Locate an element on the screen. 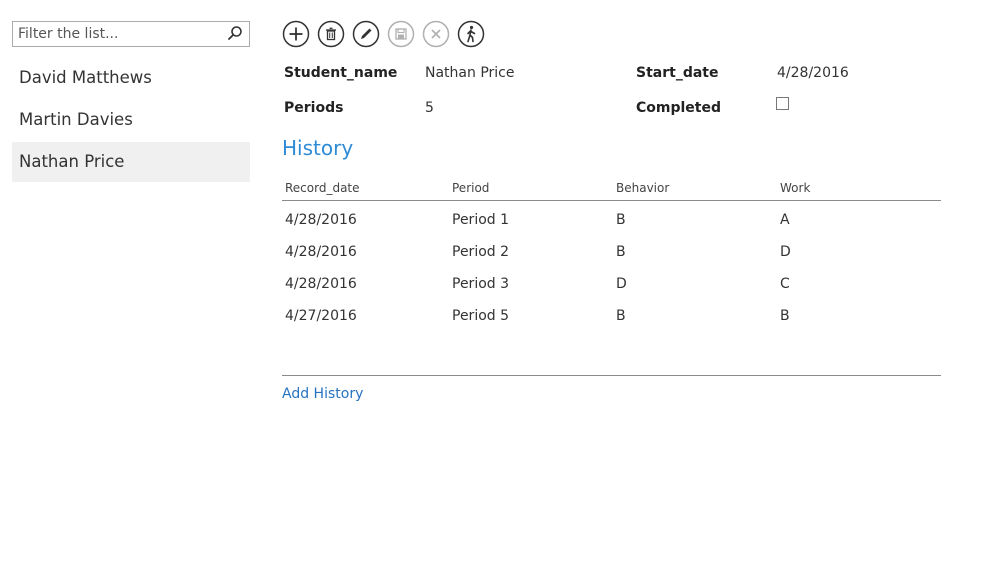  completed-label: Completed is located at coordinates (679, 108).